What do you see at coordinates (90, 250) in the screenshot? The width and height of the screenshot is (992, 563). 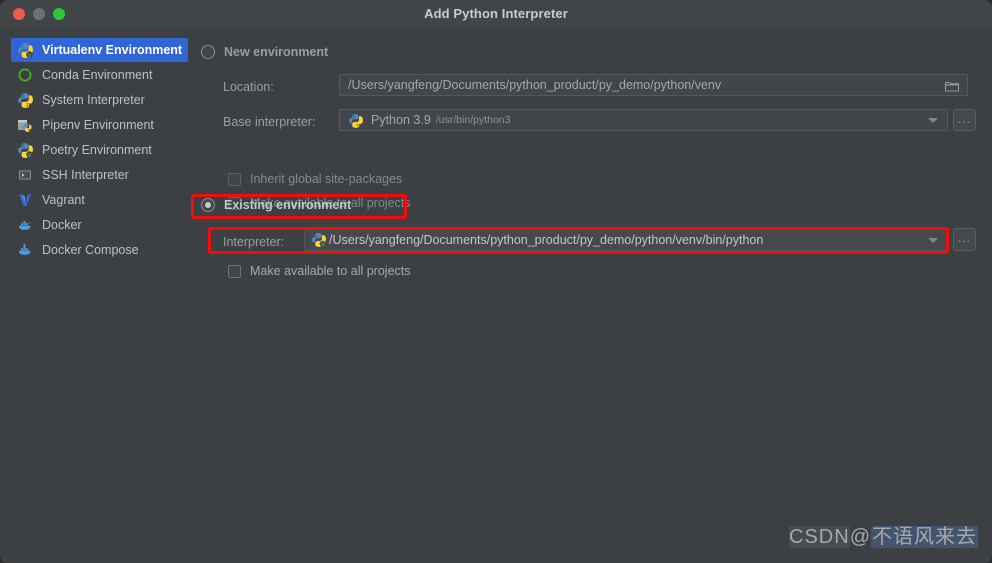 I see `sidebar-item-label: Docker Compose` at bounding box center [90, 250].